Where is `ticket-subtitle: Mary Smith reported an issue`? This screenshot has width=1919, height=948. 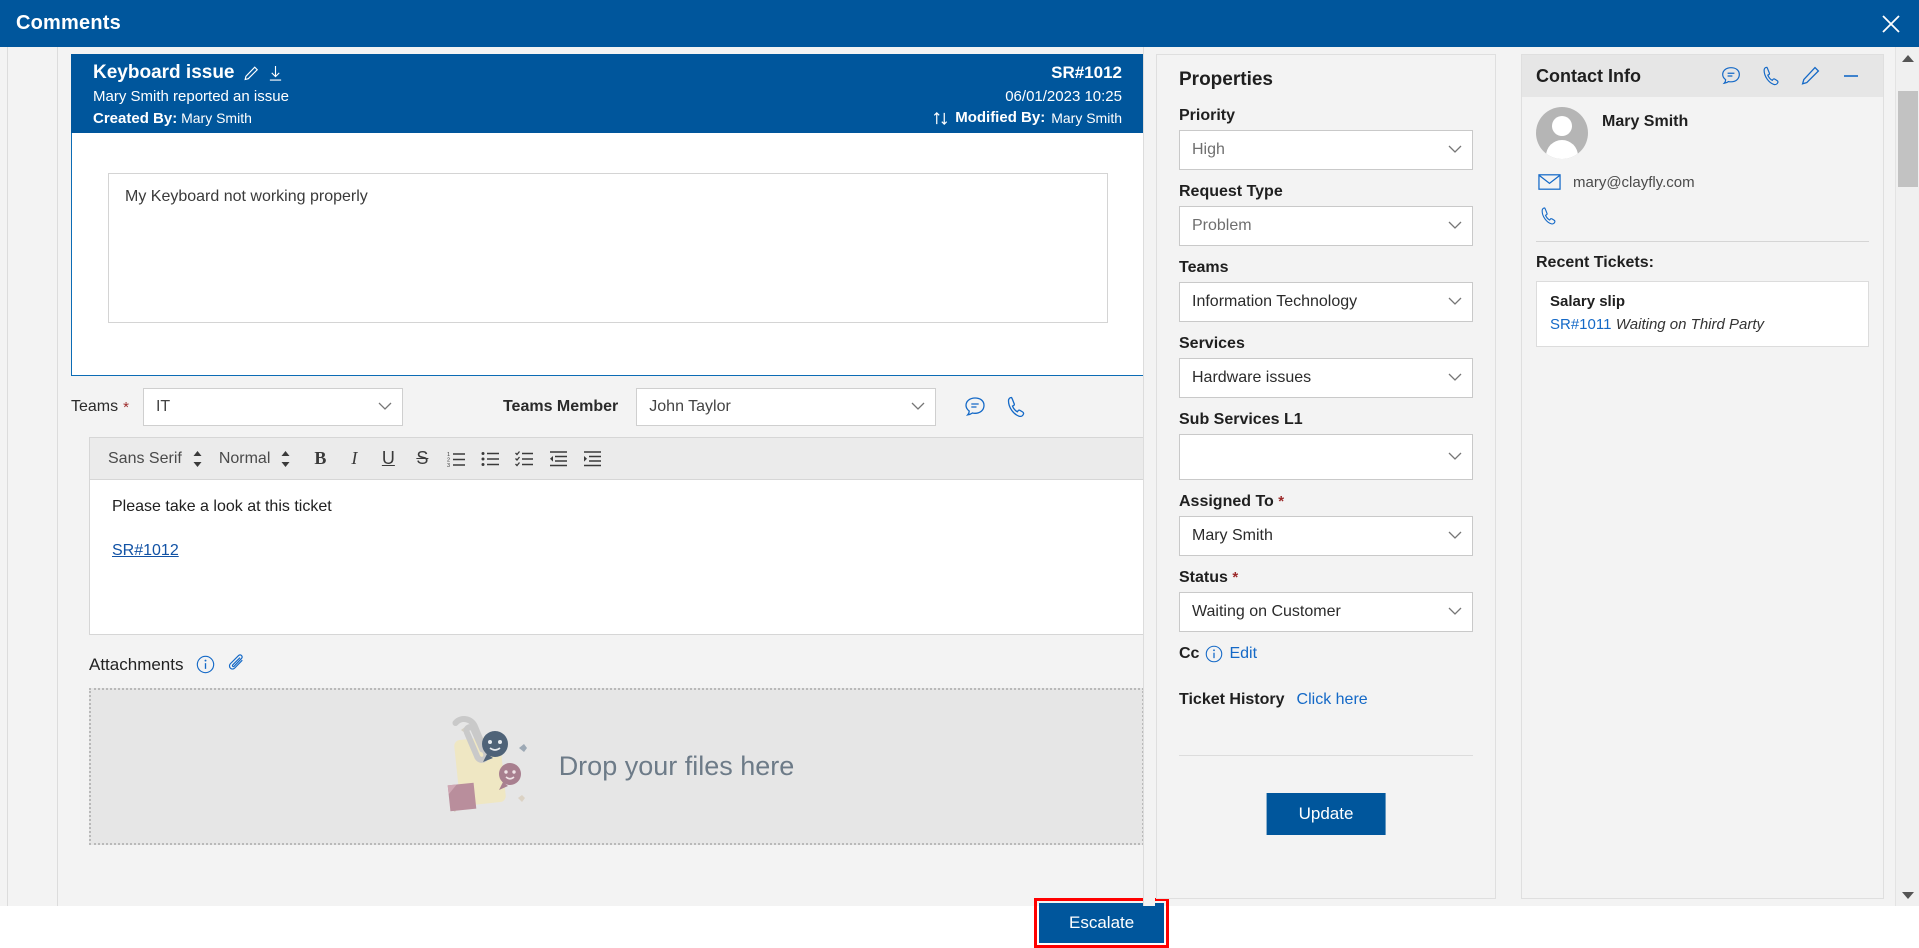
ticket-subtitle: Mary Smith reported an issue is located at coordinates (191, 96).